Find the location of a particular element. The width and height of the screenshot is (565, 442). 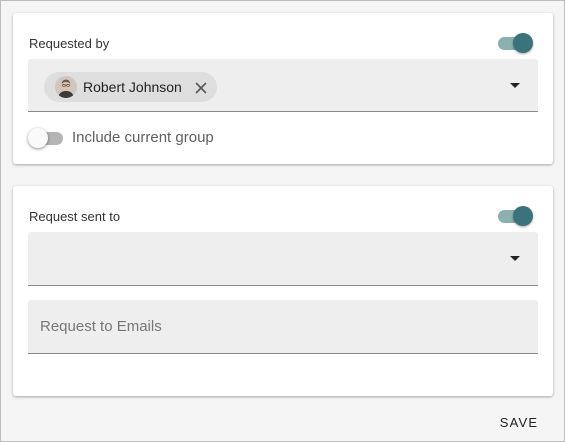

person-avatar-icon is located at coordinates (66, 87).